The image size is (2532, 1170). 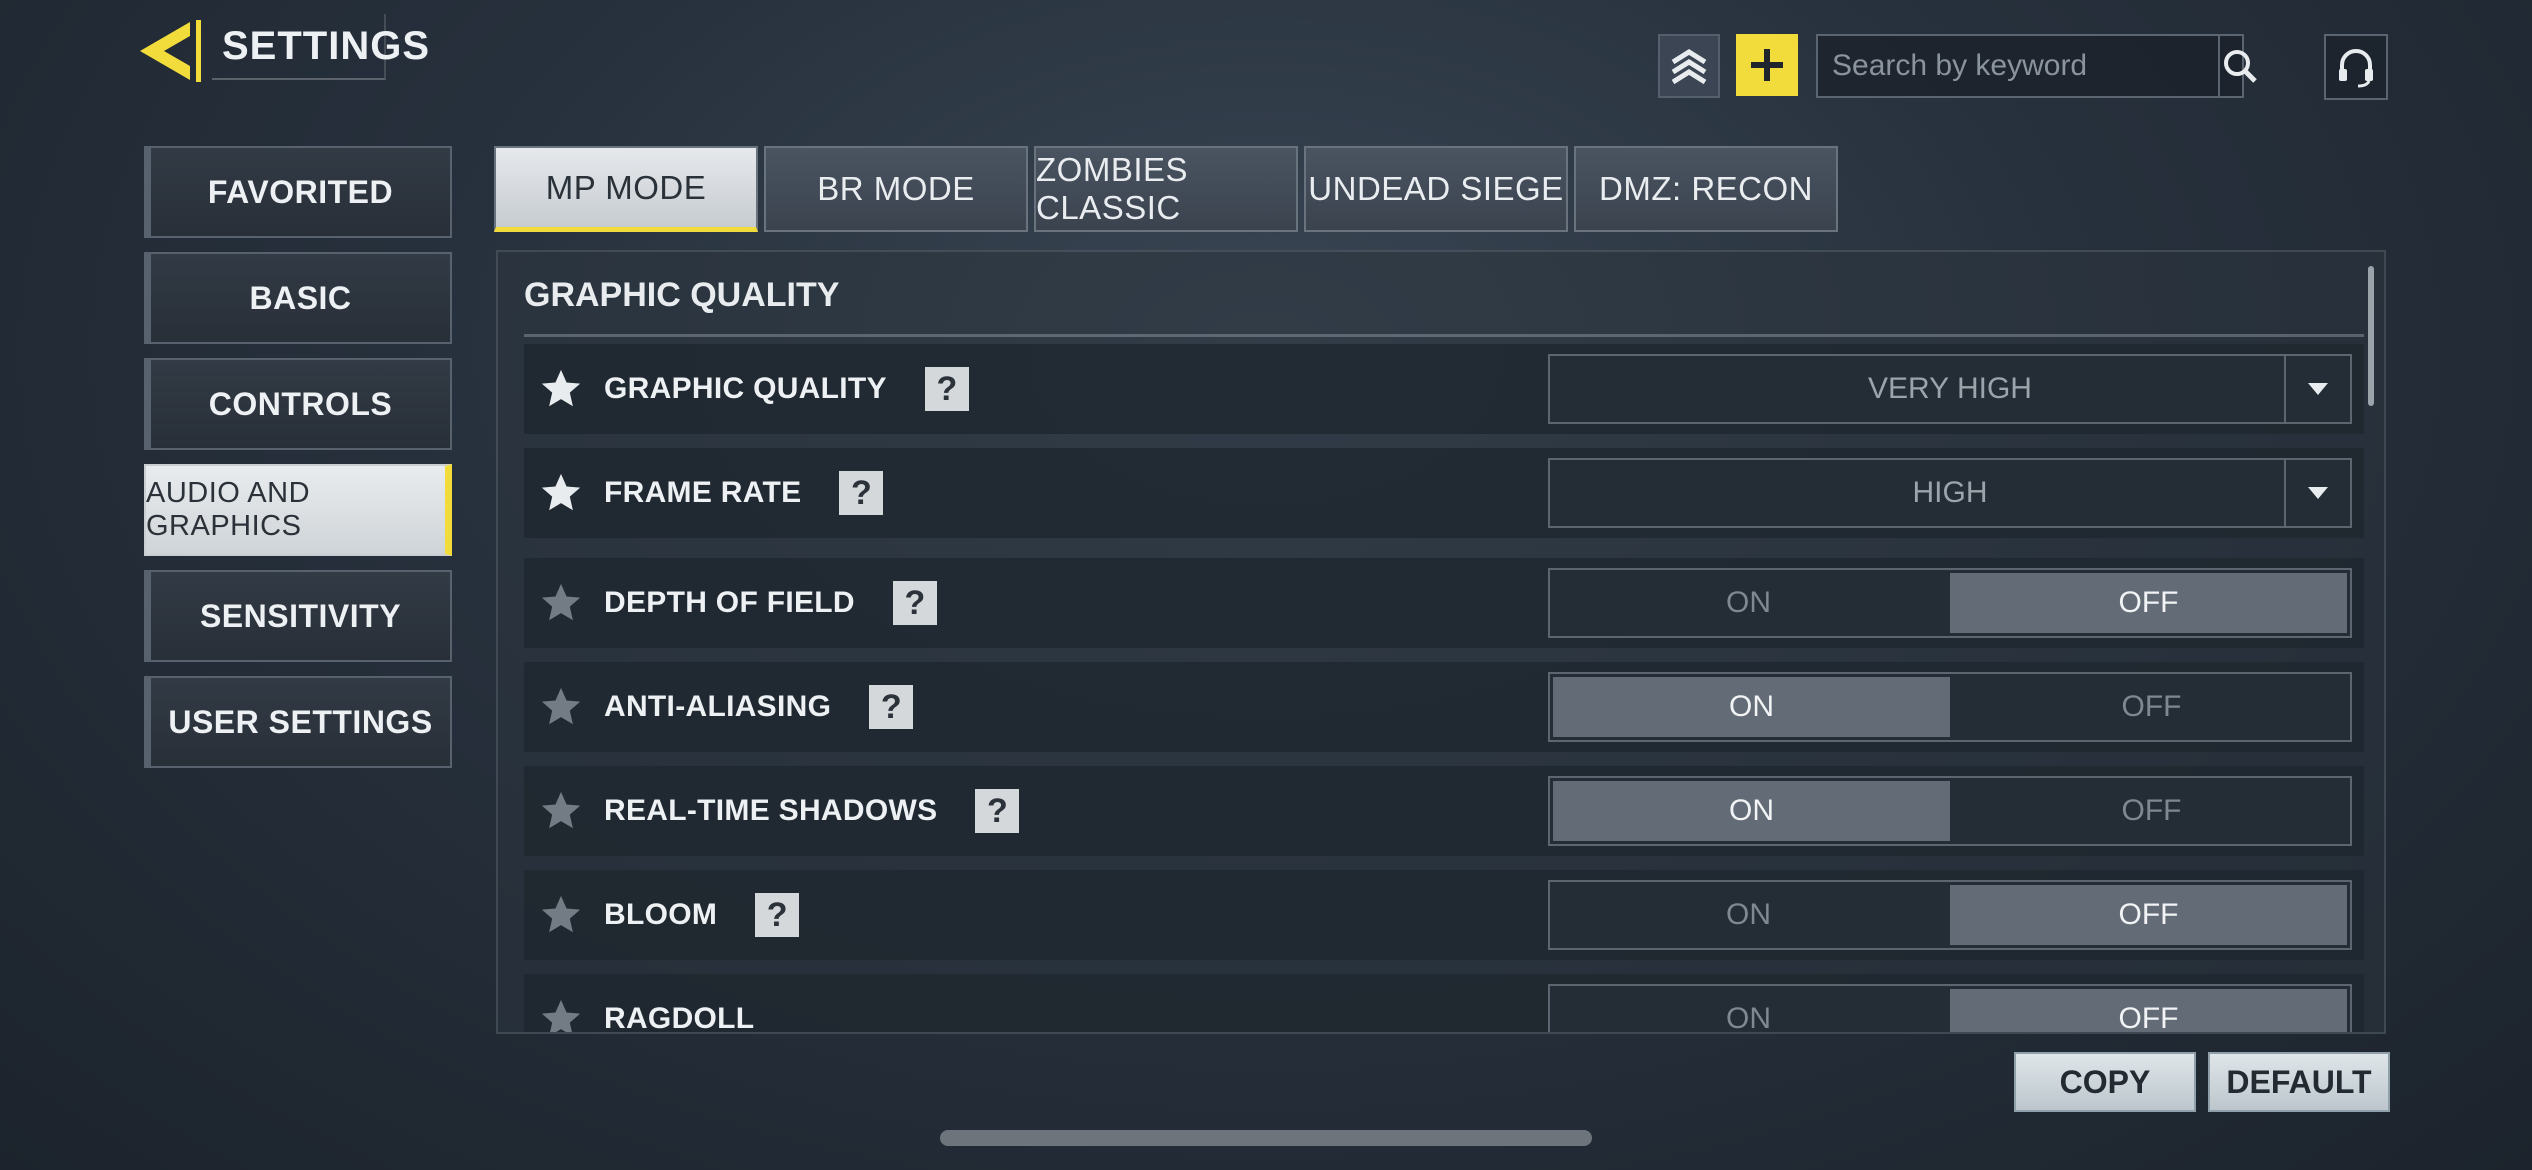 I want to click on setting-row-ragdoll: RAGDOLL ON OFF, so click(x=1444, y=1004).